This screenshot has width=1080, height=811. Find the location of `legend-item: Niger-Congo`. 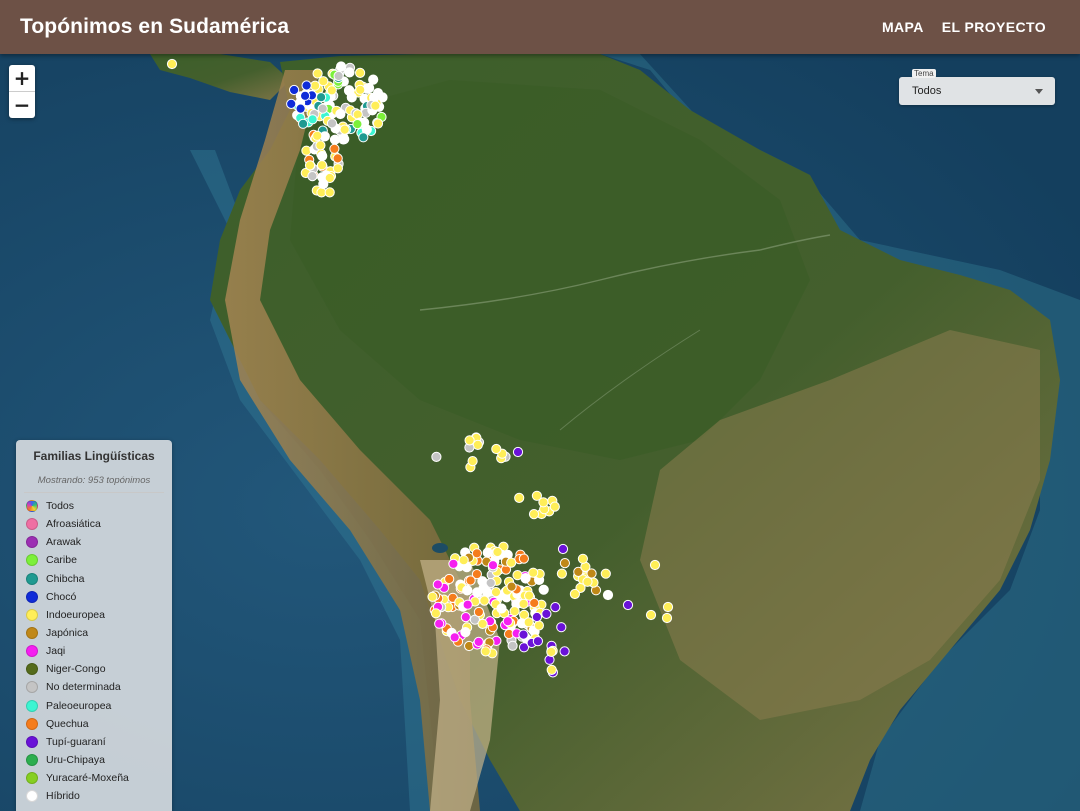

legend-item: Niger-Congo is located at coordinates (94, 669).